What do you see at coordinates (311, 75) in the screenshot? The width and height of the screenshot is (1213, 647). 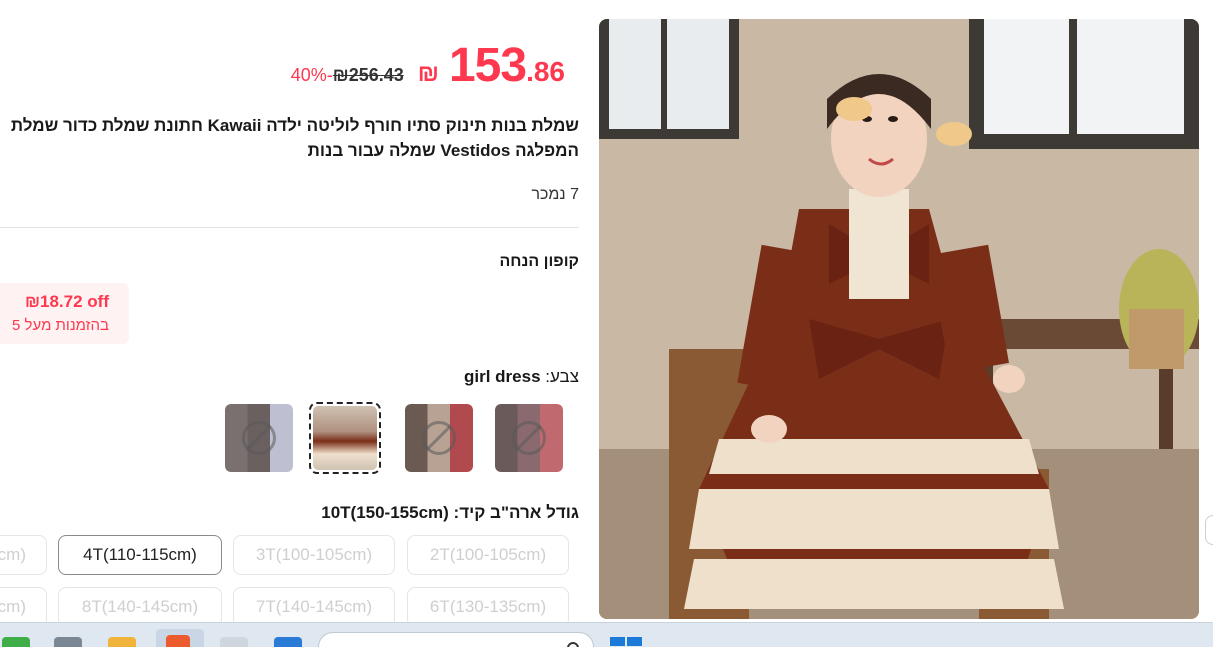 I see `discount-percent: 40%-` at bounding box center [311, 75].